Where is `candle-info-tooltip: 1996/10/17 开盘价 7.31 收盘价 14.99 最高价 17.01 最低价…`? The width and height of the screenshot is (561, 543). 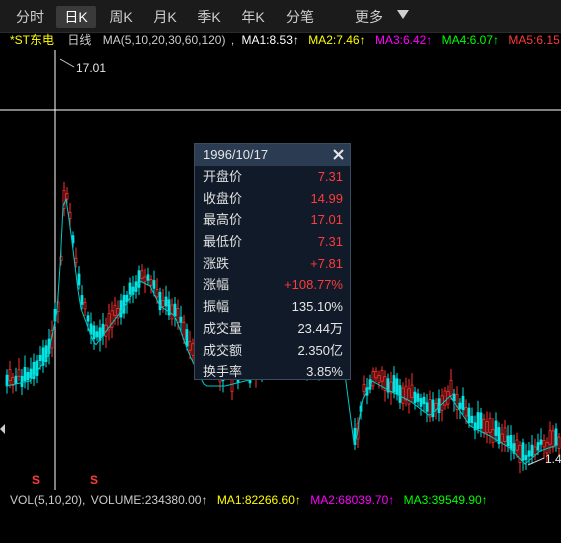 candle-info-tooltip: 1996/10/17 开盘价 7.31 收盘价 14.99 最高价 17.01 最低价… is located at coordinates (272, 261).